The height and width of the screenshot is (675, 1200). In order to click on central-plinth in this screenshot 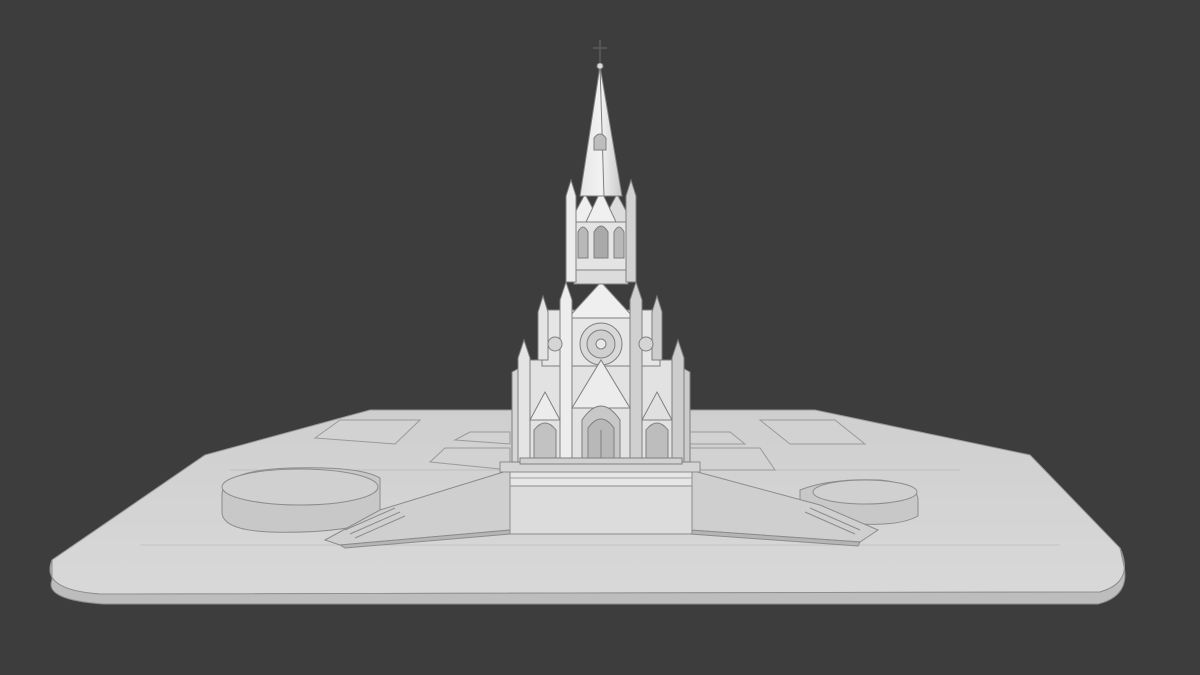, I will do `click(600, 498)`.